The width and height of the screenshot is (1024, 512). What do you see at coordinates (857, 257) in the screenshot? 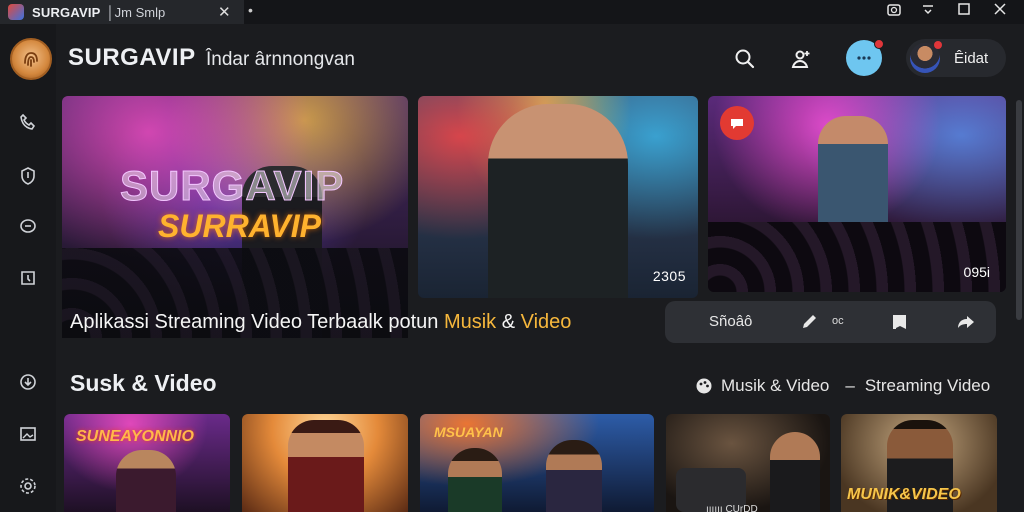
I see `crowd-silhouette` at bounding box center [857, 257].